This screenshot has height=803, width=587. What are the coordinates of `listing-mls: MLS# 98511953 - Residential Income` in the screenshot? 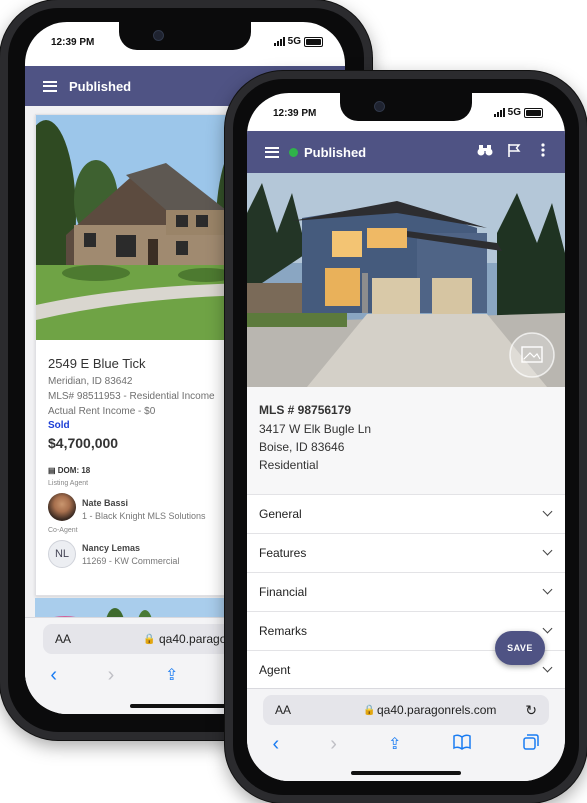 It's located at (131, 396).